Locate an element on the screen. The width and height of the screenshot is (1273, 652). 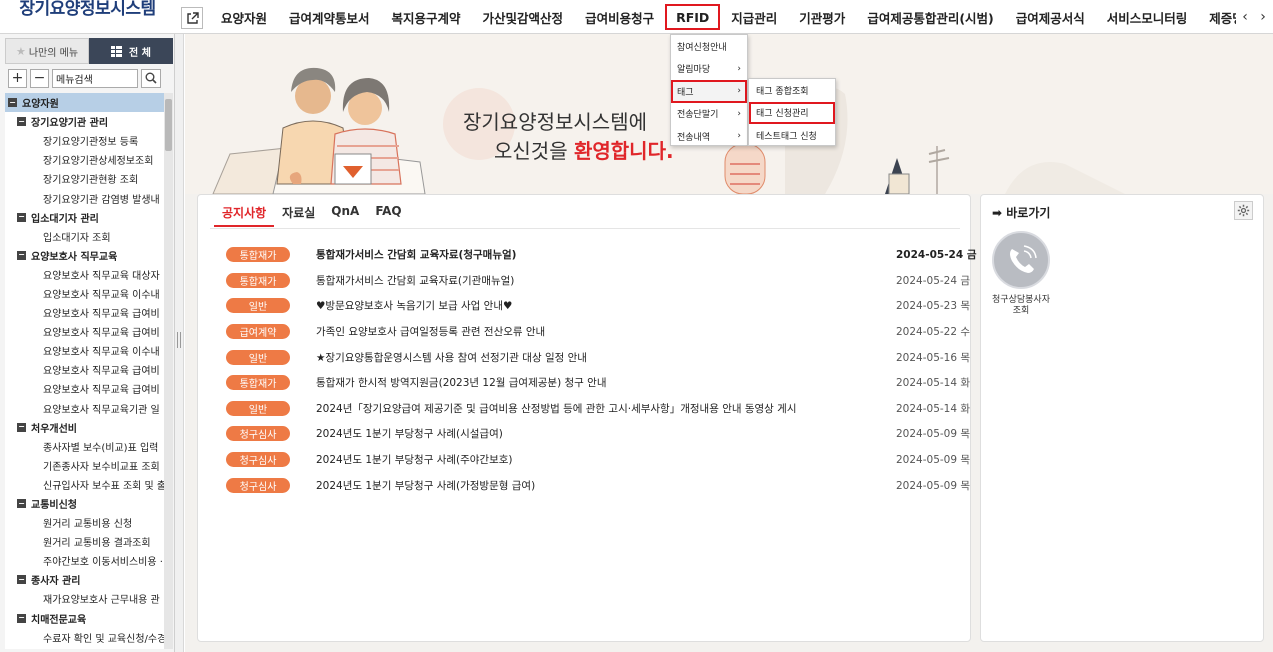
menu-search-input is located at coordinates (95, 78).